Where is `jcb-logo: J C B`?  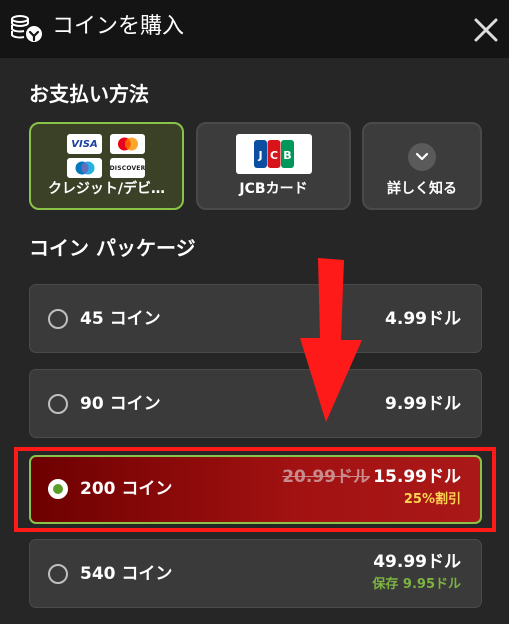 jcb-logo: J C B is located at coordinates (274, 154).